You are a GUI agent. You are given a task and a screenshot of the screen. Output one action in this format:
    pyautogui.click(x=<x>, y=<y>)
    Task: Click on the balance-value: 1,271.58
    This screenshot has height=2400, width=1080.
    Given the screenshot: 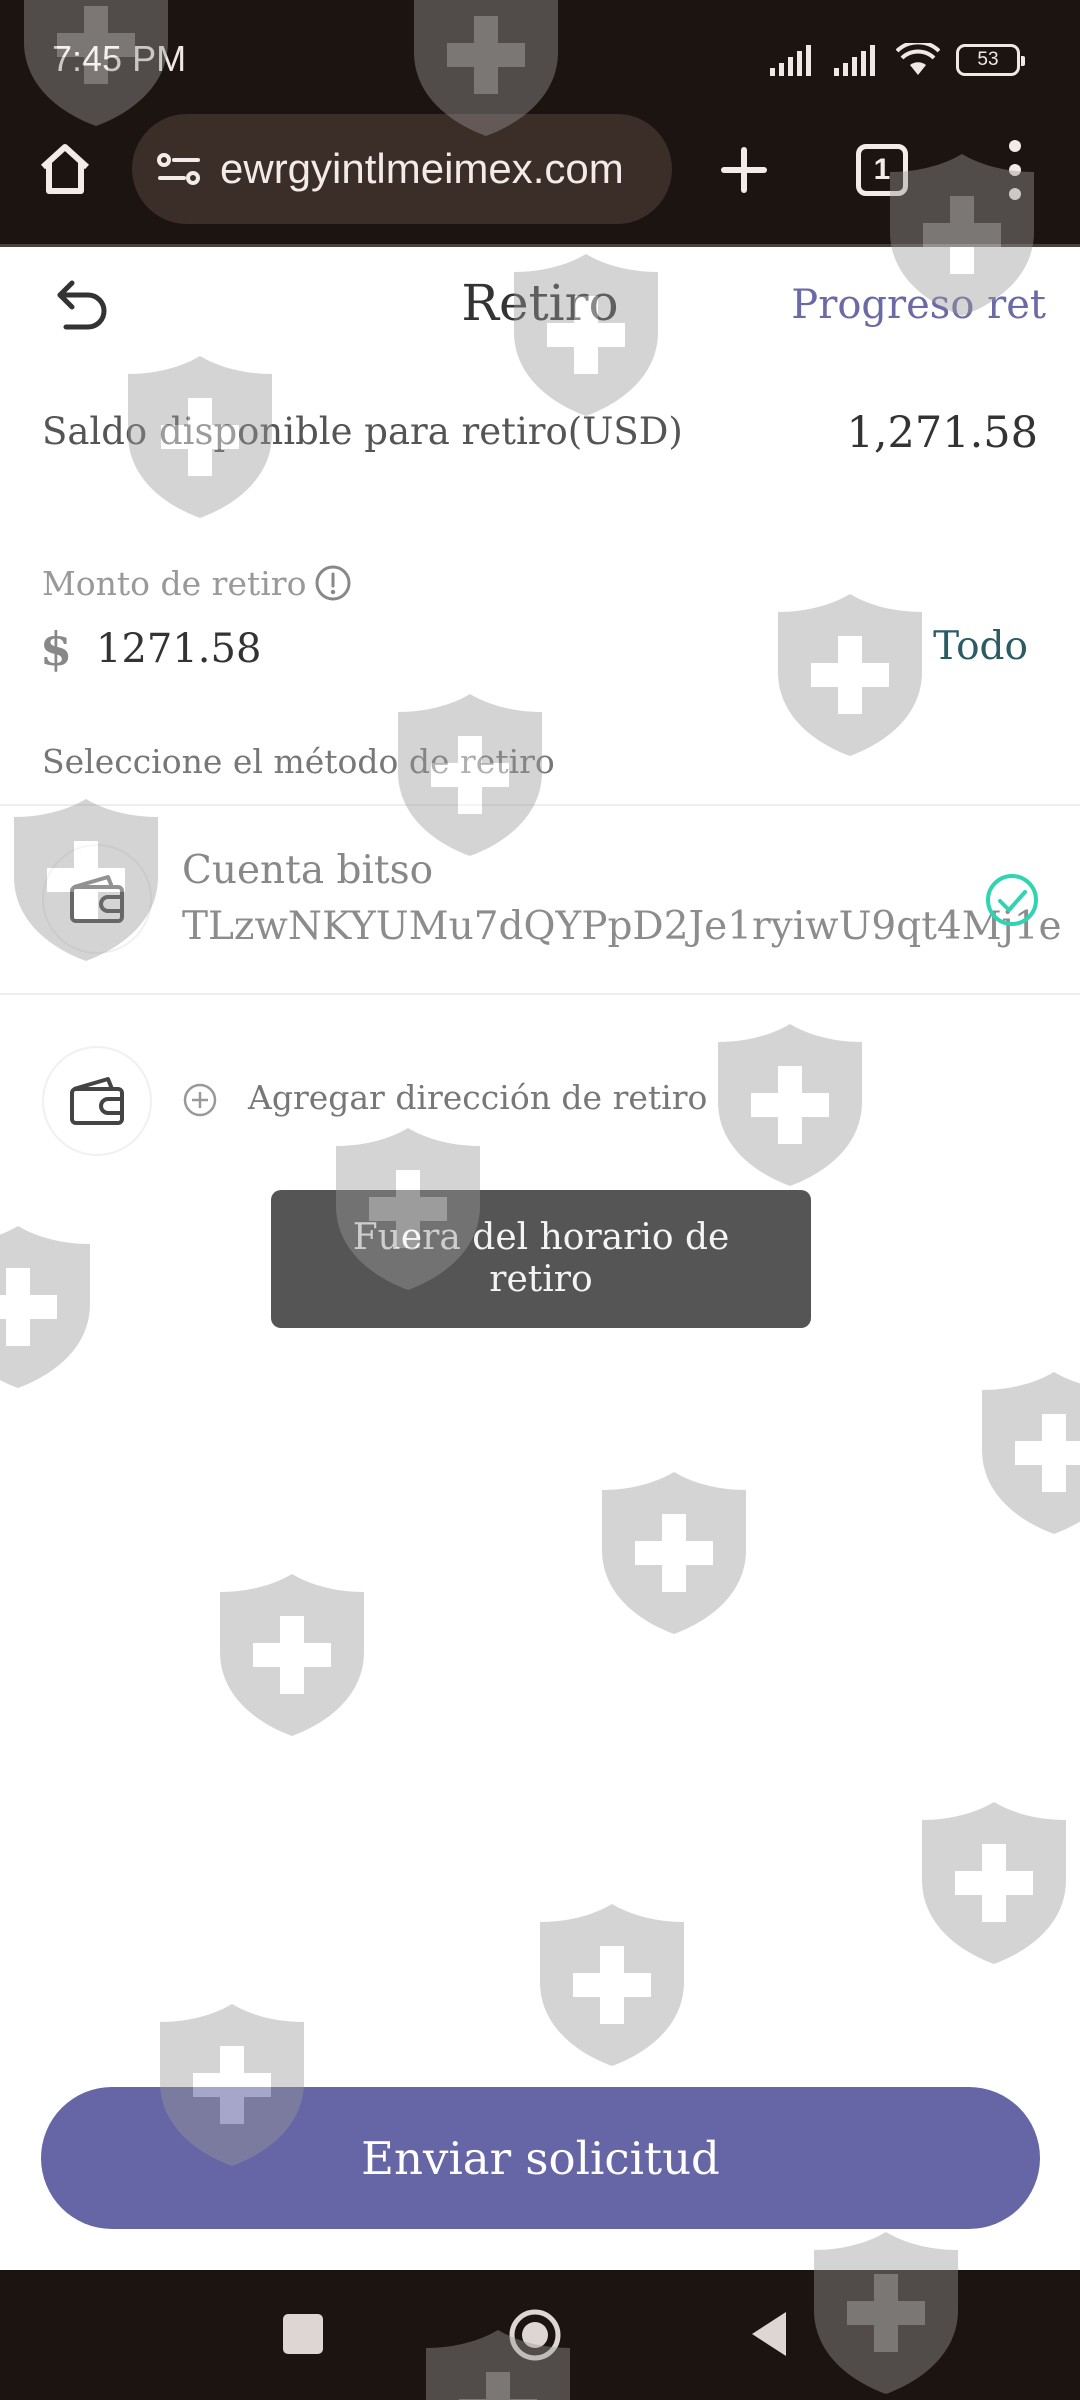 What is the action you would take?
    pyautogui.click(x=942, y=433)
    